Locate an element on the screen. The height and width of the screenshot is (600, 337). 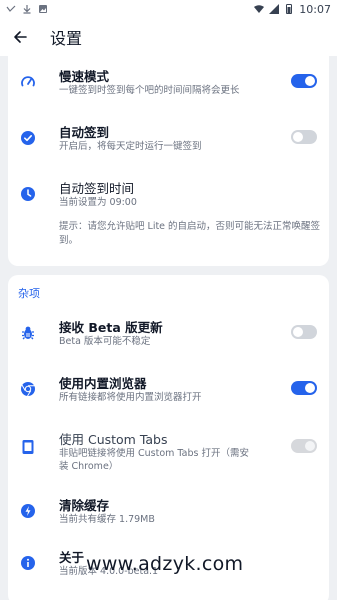
status-bar: 10:07 is located at coordinates (168, 9).